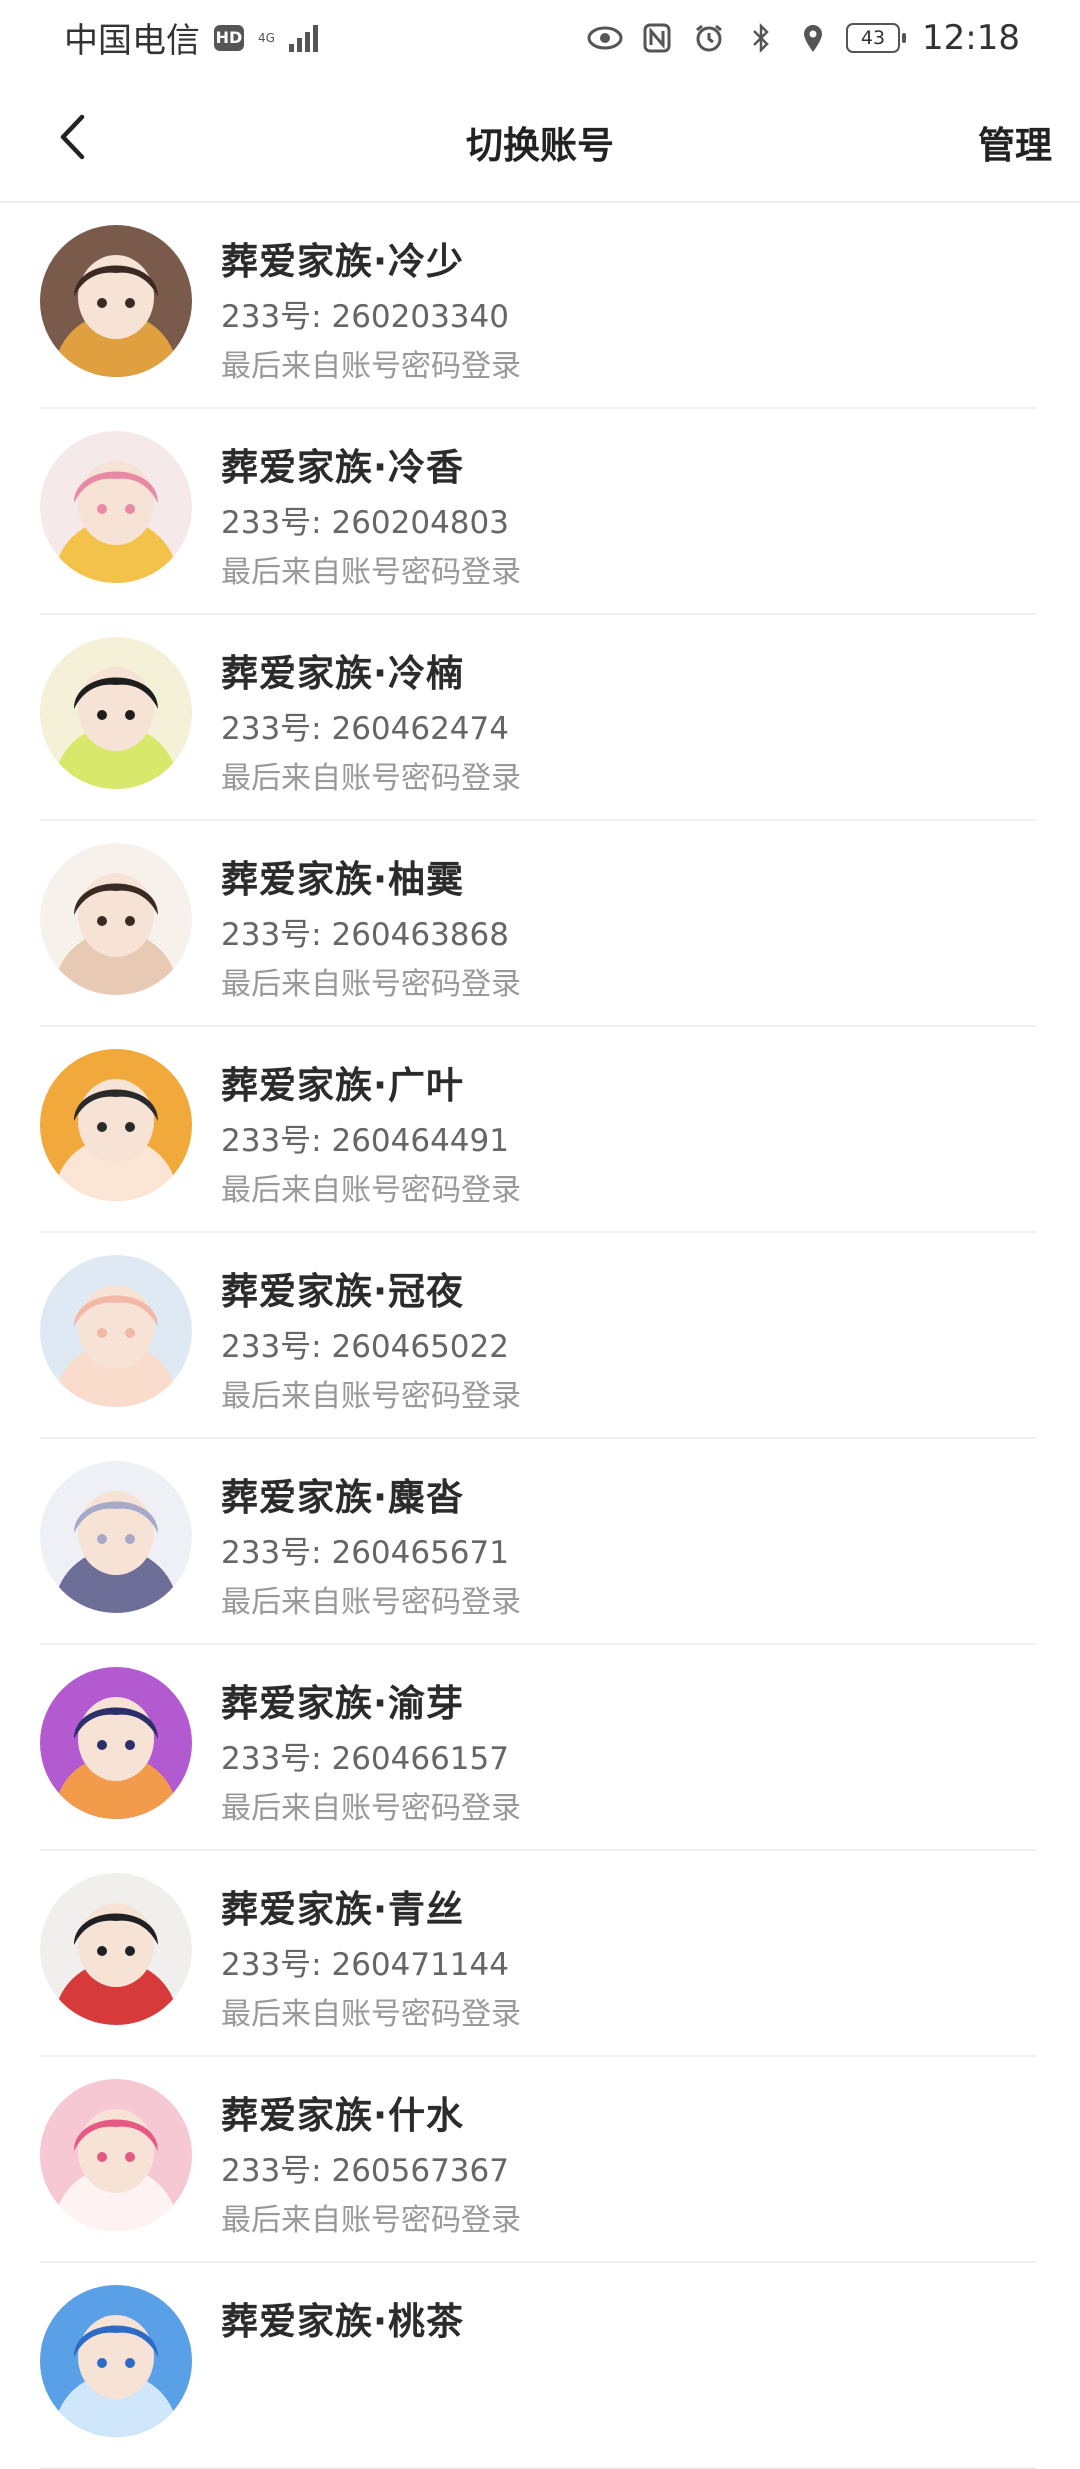 The image size is (1080, 2469). What do you see at coordinates (343, 1703) in the screenshot?
I see `account-name: 葬爱家族·渝芽` at bounding box center [343, 1703].